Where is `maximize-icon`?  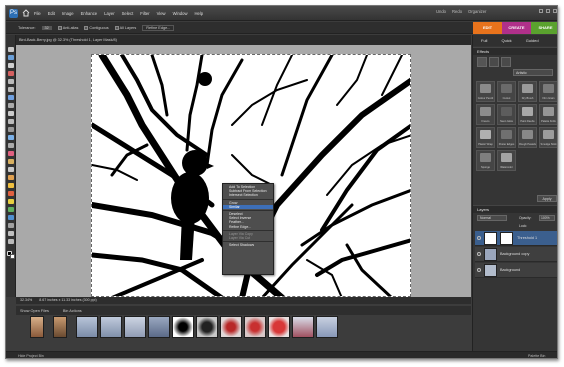 maximize-icon is located at coordinates (548, 11).